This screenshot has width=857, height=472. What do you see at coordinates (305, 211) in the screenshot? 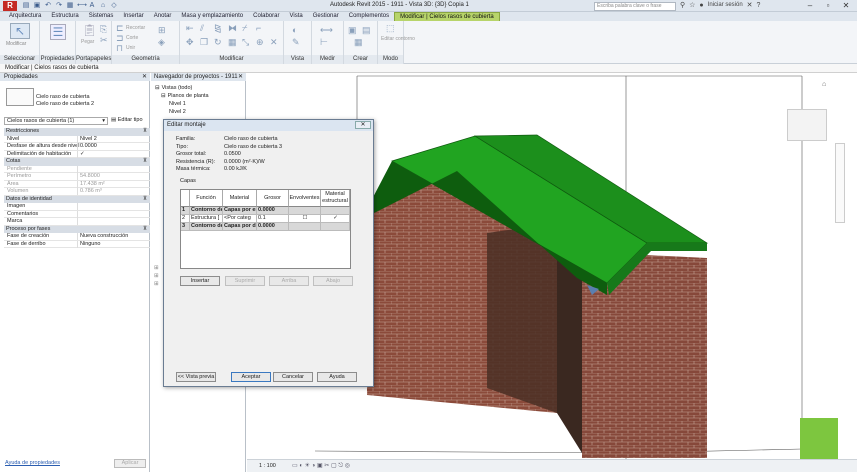
I see `layer-cell-wrap` at bounding box center [305, 211].